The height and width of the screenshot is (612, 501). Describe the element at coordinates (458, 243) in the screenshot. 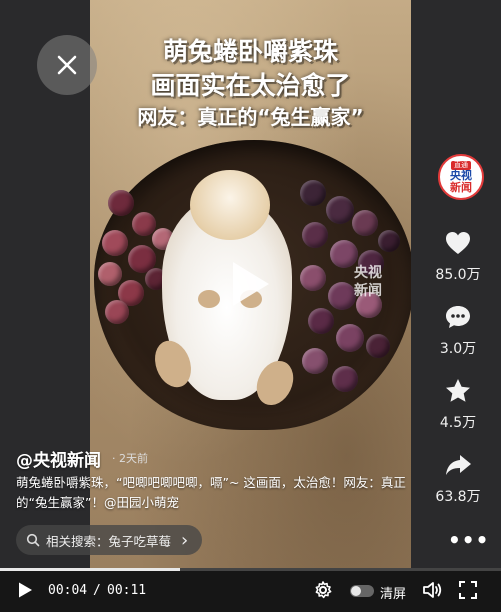

I see `heart-icon` at that location.